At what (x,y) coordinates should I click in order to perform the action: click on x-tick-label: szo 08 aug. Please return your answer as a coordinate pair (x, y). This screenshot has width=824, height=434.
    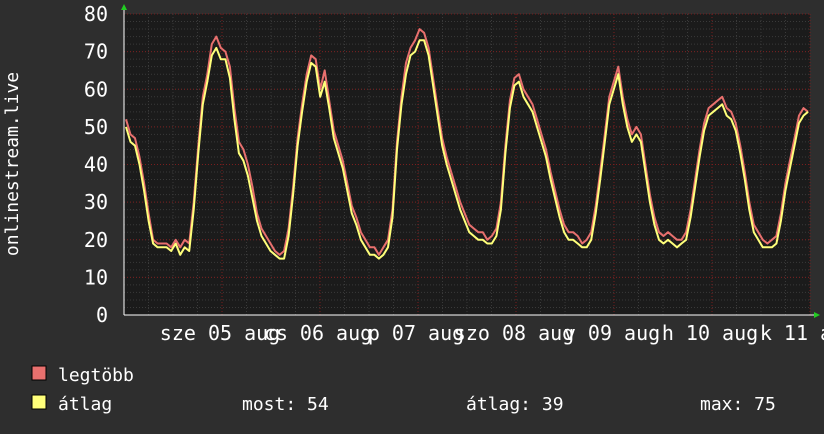
    Looking at the image, I should click on (514, 333).